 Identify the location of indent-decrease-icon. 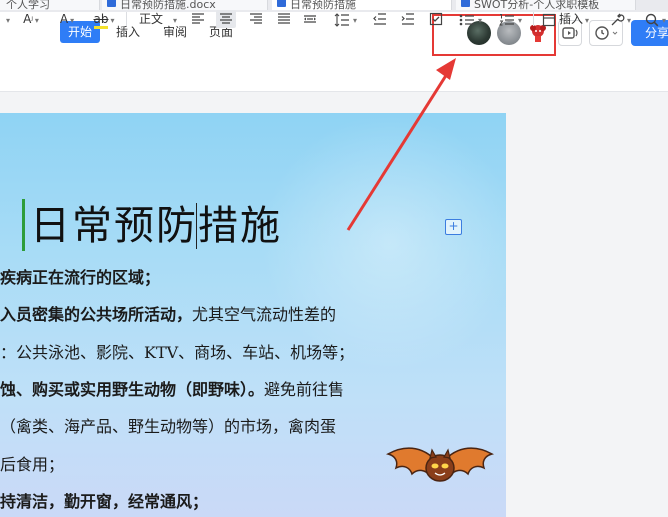
(379, 19).